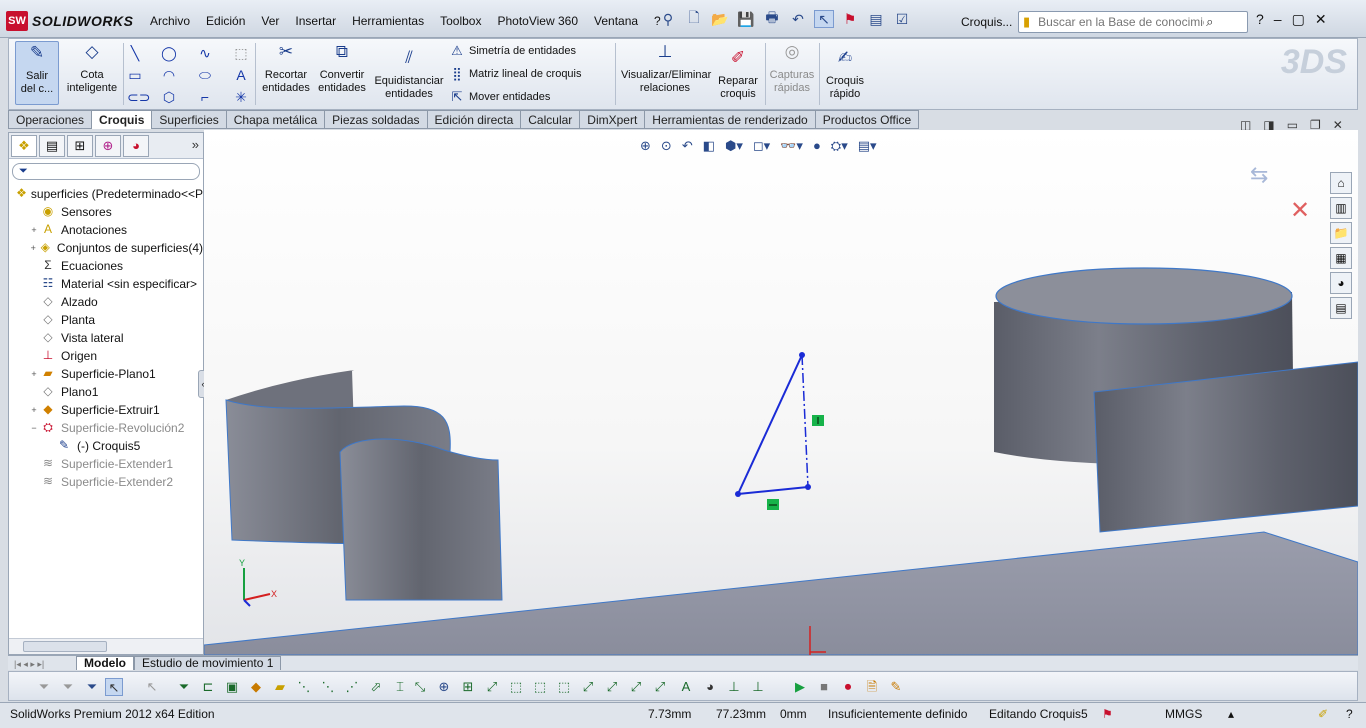 This screenshot has height=728, width=1366. Describe the element at coordinates (666, 69) in the screenshot. I see `display-relations-button: ⊥ Visualizar/Eliminar relaciones` at that location.